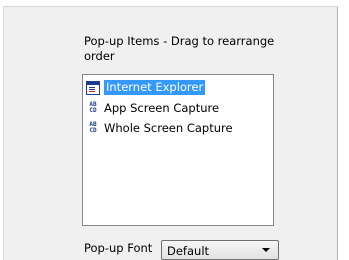 Image resolution: width=349 pixels, height=260 pixels. I want to click on list-item-whole-screen-capture: AB CD Whole Screen Capture, so click(159, 127).